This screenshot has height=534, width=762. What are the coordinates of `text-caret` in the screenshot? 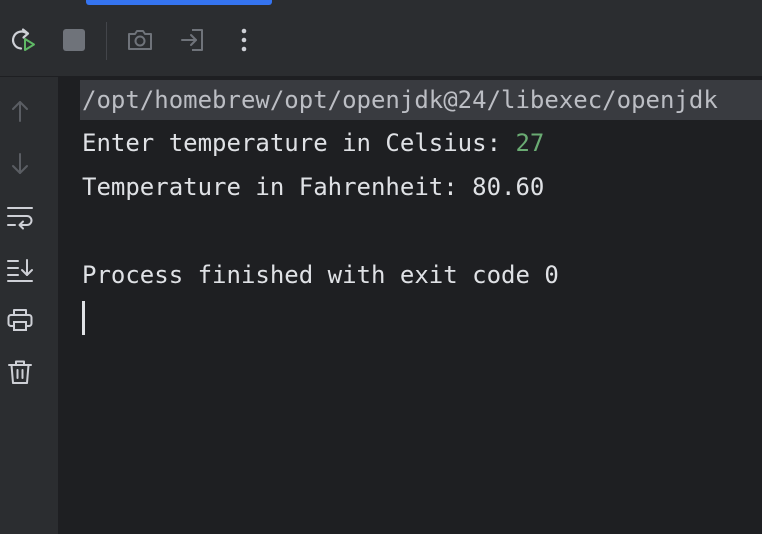 It's located at (83, 318).